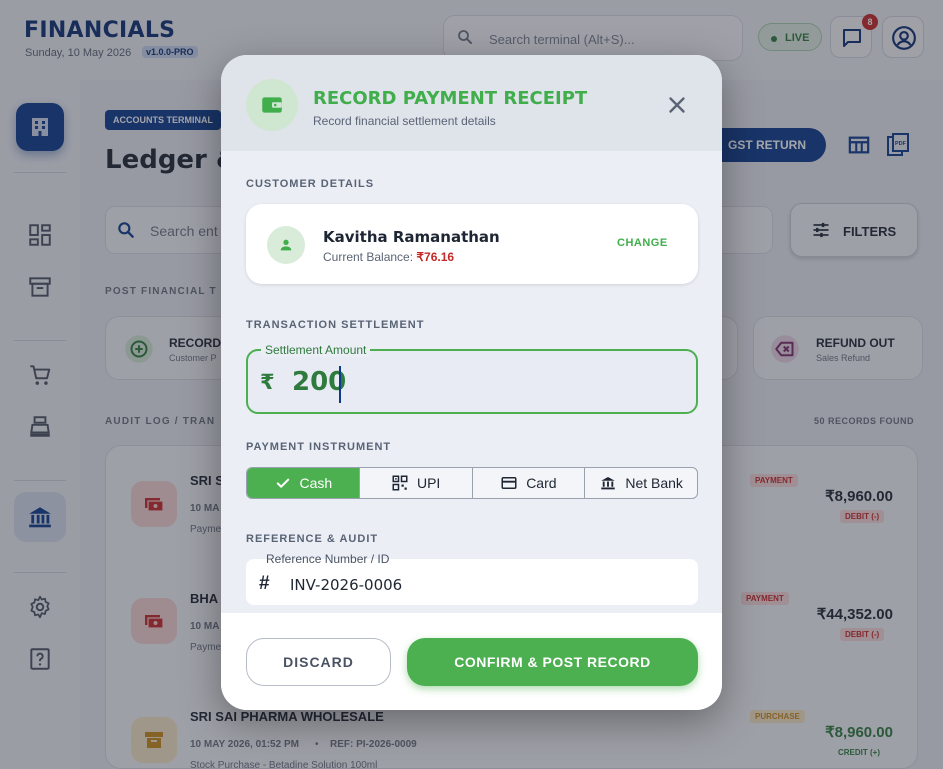 Image resolution: width=943 pixels, height=769 pixels. Describe the element at coordinates (328, 559) in the screenshot. I see `reference-number-label: Reference Number / ID` at that location.